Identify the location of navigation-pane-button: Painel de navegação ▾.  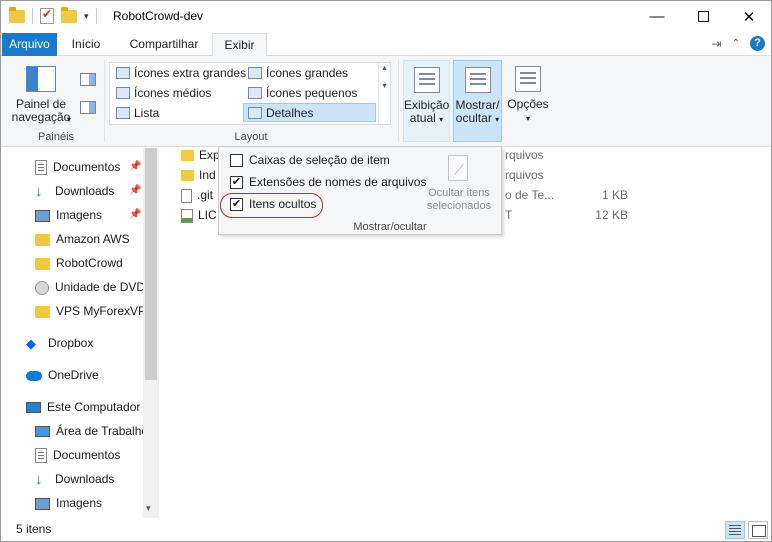
(41, 93).